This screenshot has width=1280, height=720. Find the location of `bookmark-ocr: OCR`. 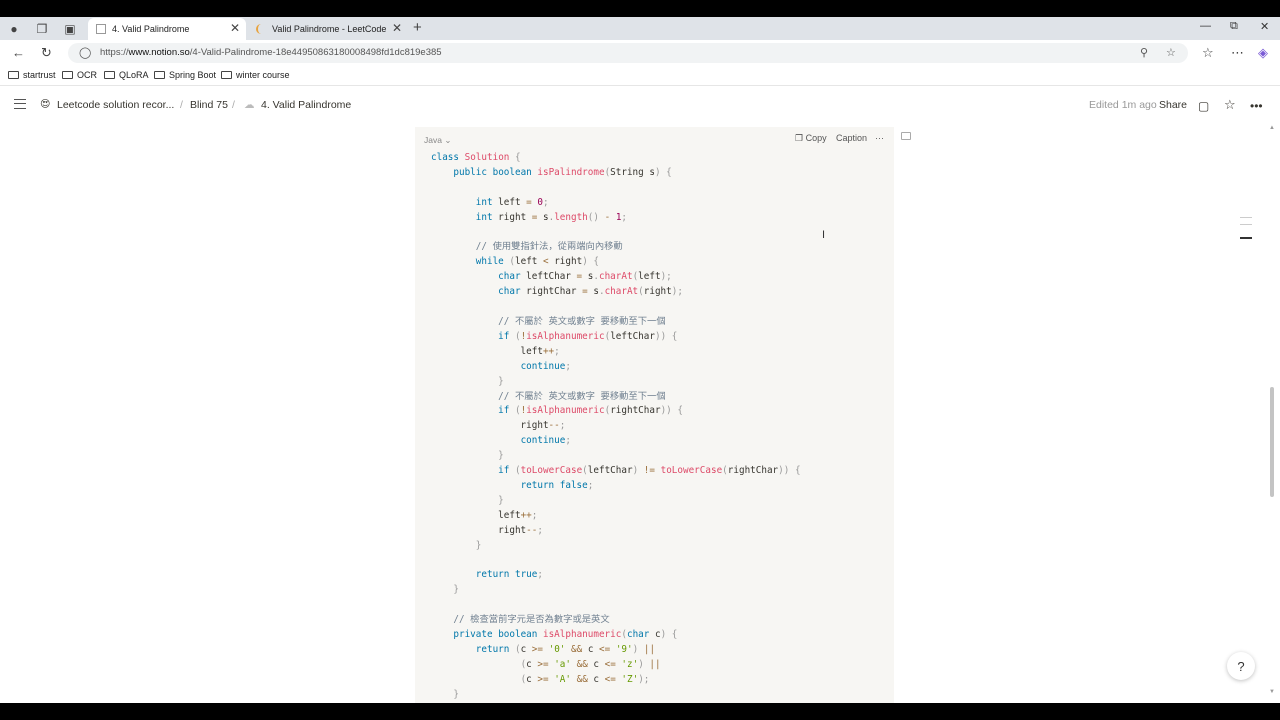

bookmark-ocr: OCR is located at coordinates (79, 75).